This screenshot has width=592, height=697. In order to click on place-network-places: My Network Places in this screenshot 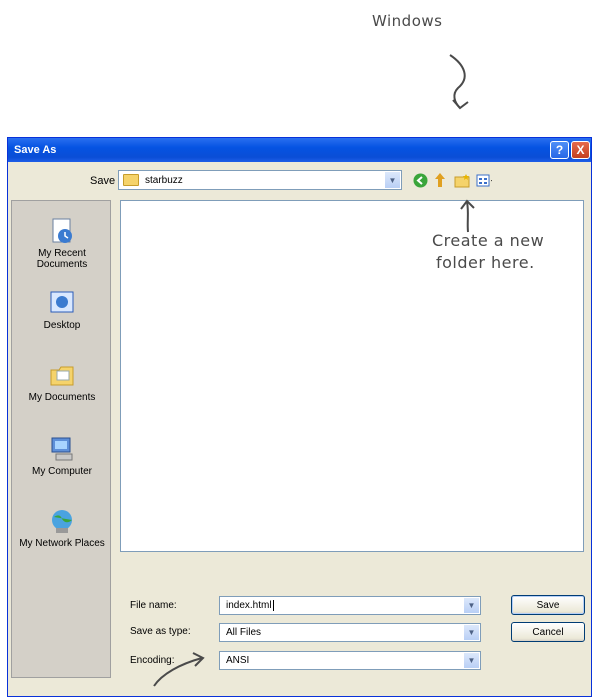, I will do `click(62, 528)`.